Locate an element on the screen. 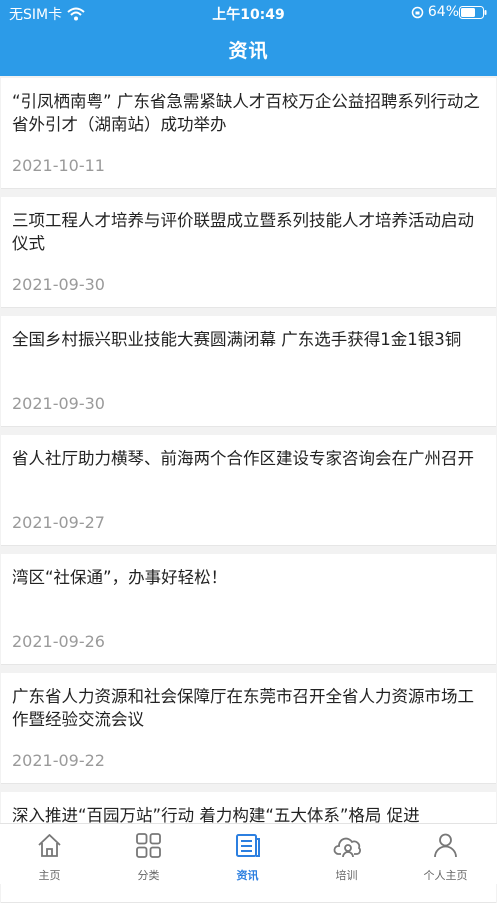 The image size is (497, 903). tab-training: 培训 is located at coordinates (346, 854).